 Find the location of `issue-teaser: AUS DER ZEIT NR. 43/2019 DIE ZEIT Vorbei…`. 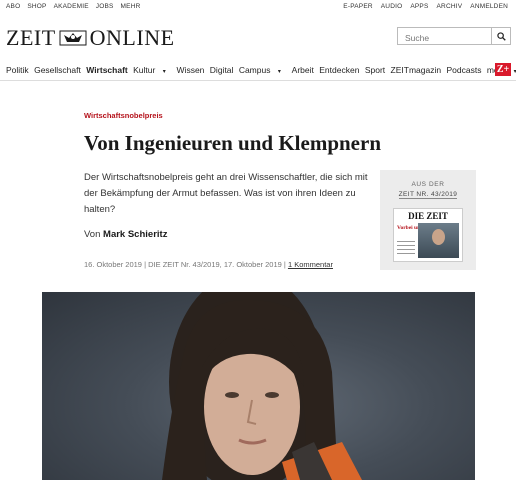

issue-teaser: AUS DER ZEIT NR. 43/2019 DIE ZEIT Vorbei… is located at coordinates (428, 220).